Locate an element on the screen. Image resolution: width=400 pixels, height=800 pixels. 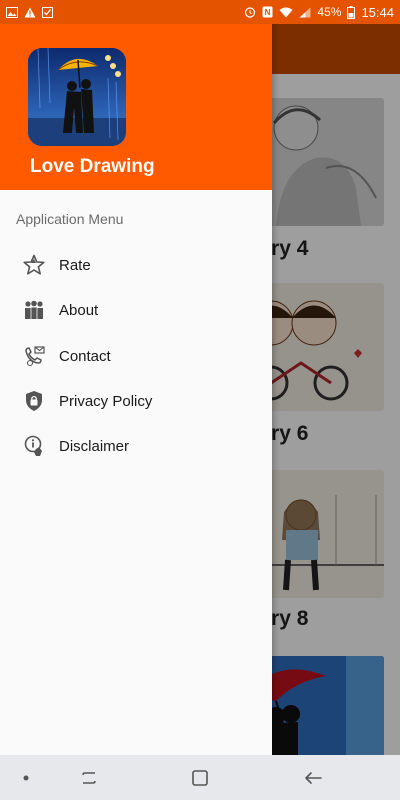
people-icon is located at coordinates (34, 310).